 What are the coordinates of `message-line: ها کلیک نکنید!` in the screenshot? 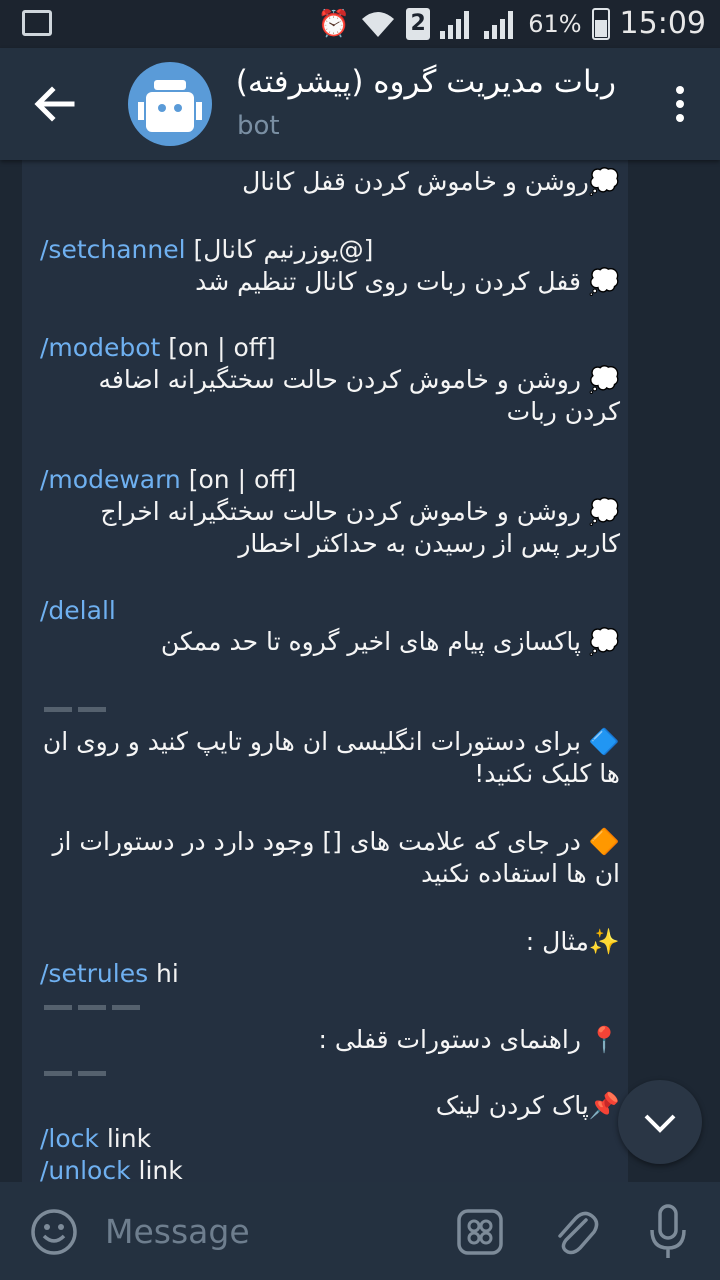 It's located at (547, 773).